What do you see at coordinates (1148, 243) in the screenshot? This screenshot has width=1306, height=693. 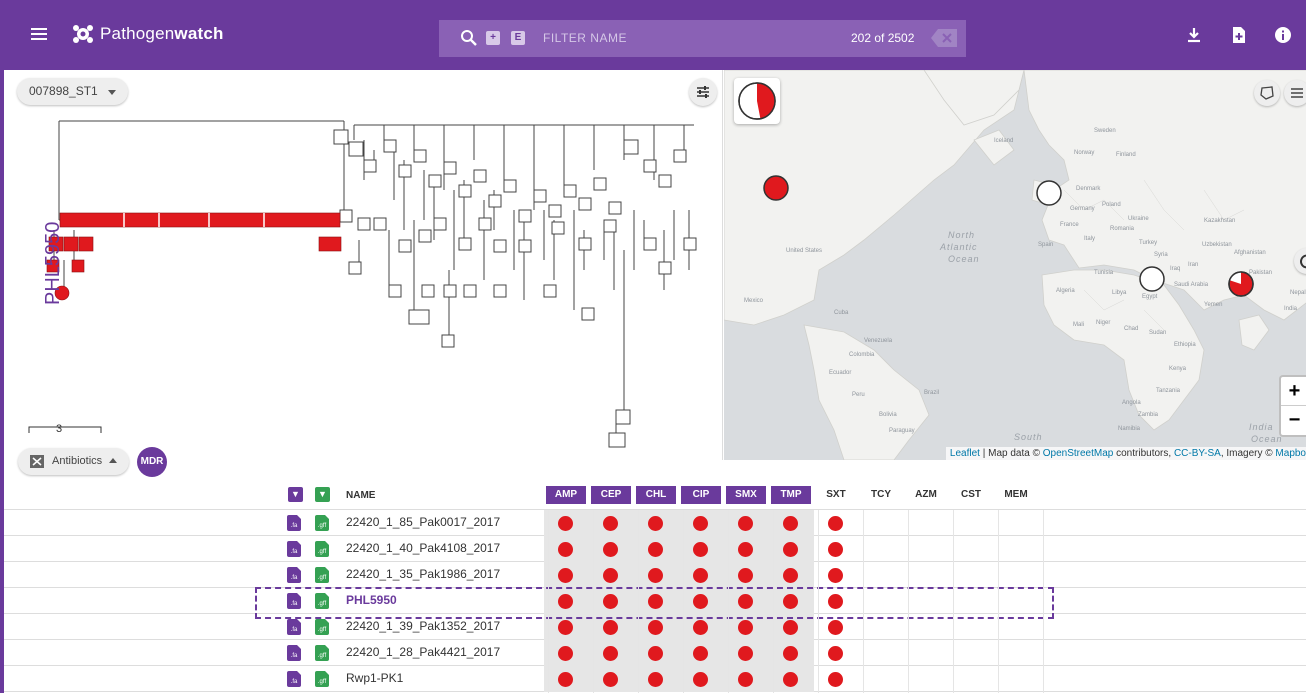 I see `country-label: Turkey` at bounding box center [1148, 243].